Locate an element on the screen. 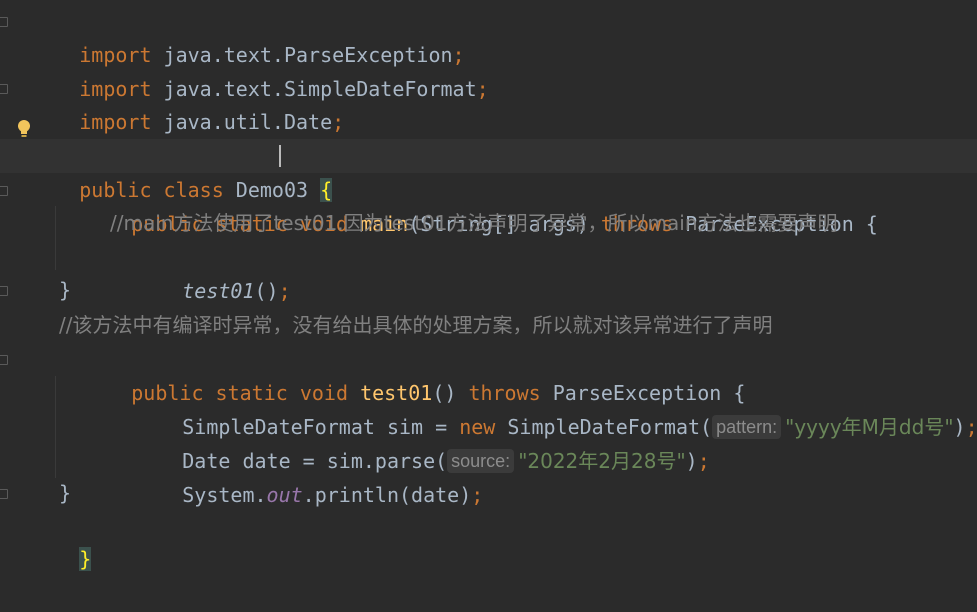 The image size is (977, 612). import-path: java.util.Date is located at coordinates (242, 122).